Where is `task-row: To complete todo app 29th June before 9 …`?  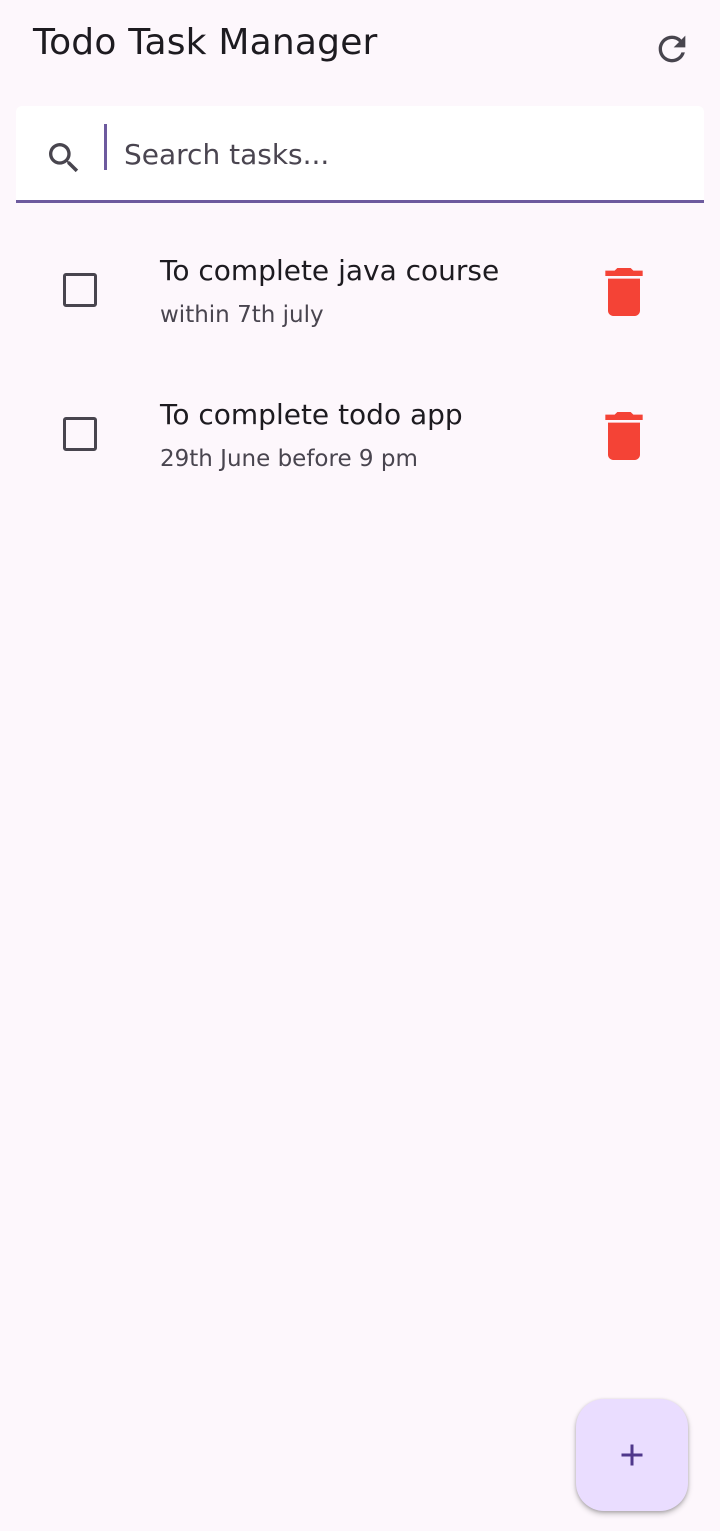 task-row: To complete todo app 29th June before 9 … is located at coordinates (360, 448).